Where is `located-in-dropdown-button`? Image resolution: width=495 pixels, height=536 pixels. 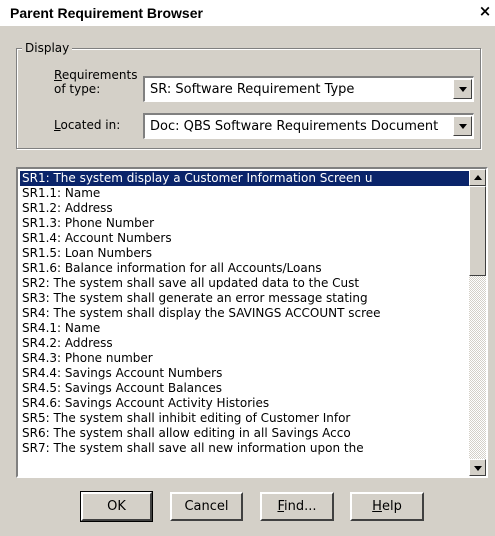
located-in-dropdown-button is located at coordinates (462, 126).